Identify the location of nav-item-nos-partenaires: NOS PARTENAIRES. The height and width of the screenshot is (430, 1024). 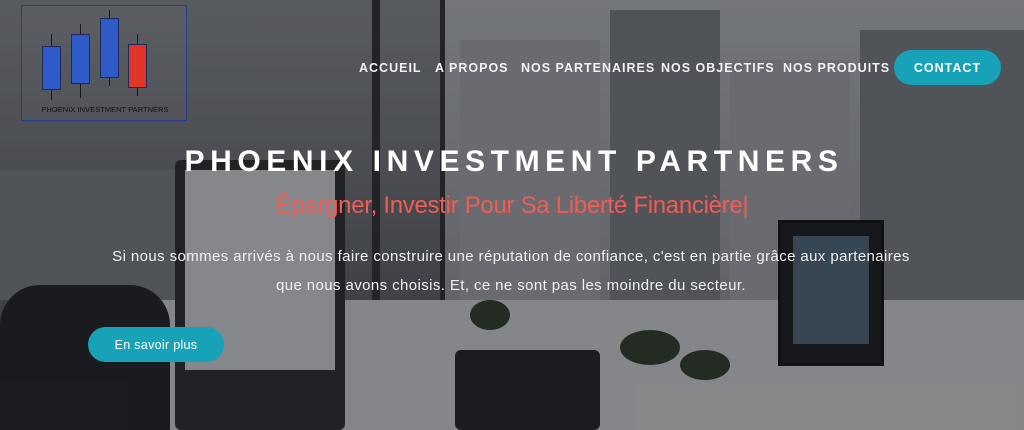
(588, 68).